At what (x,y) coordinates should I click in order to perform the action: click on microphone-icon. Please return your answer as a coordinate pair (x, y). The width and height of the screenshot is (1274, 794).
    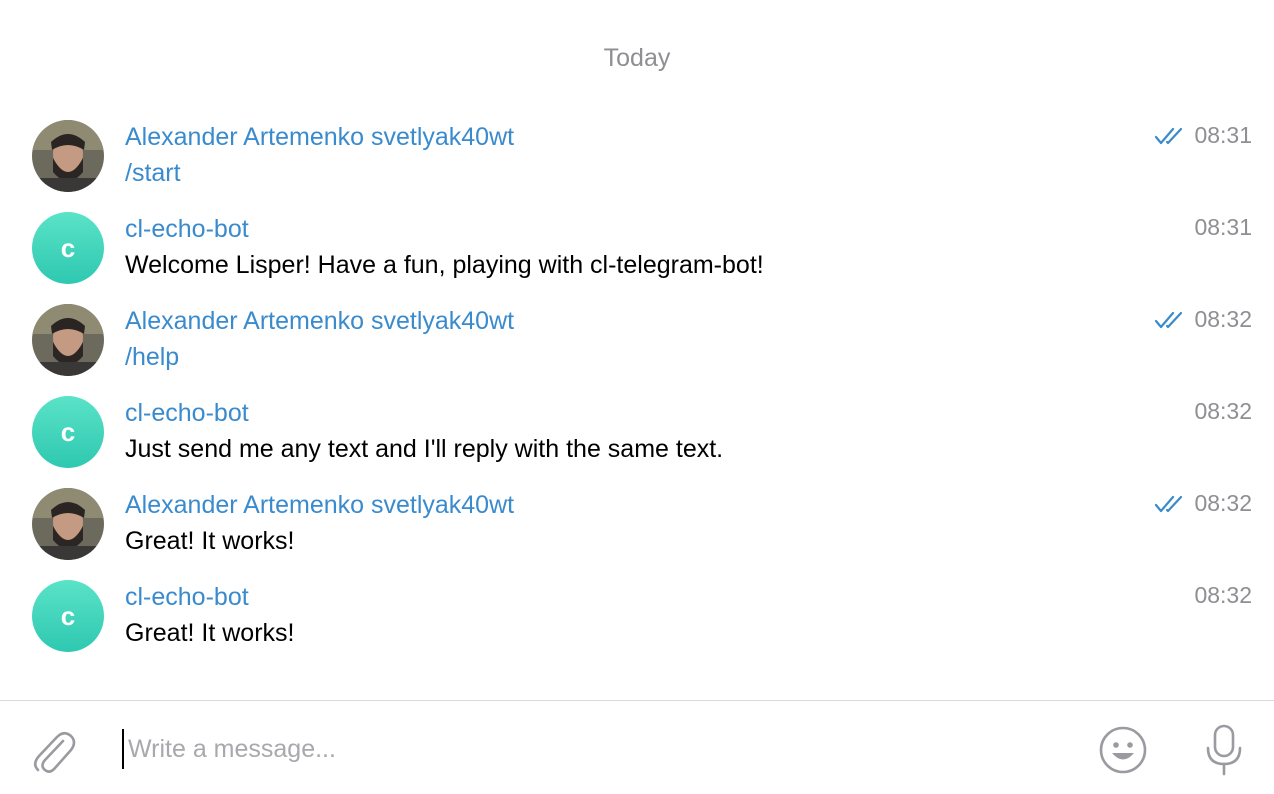
    Looking at the image, I should click on (1224, 750).